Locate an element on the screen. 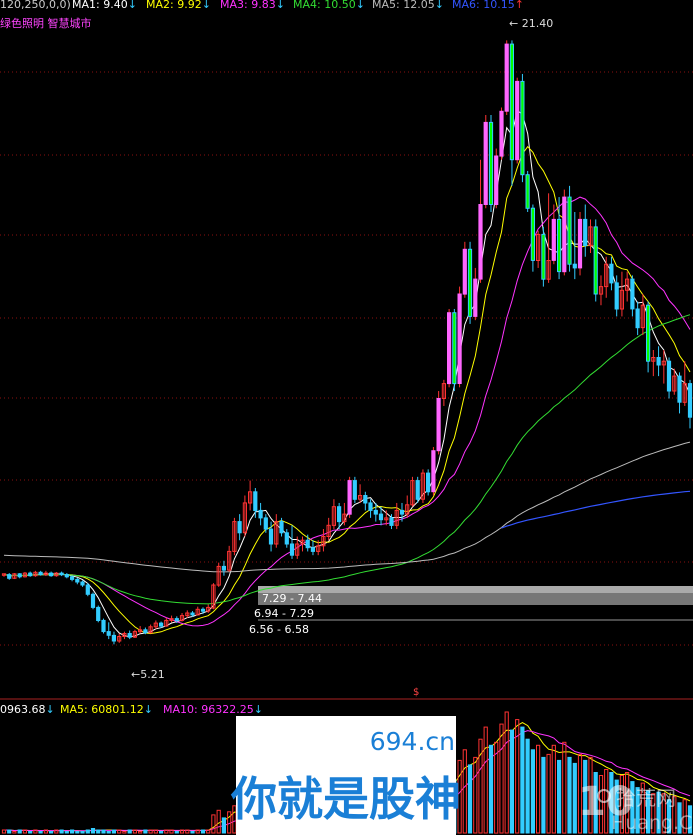 Image resolution: width=693 pixels, height=835 pixels. watermark-slogan: 你就是股神 is located at coordinates (345, 799).